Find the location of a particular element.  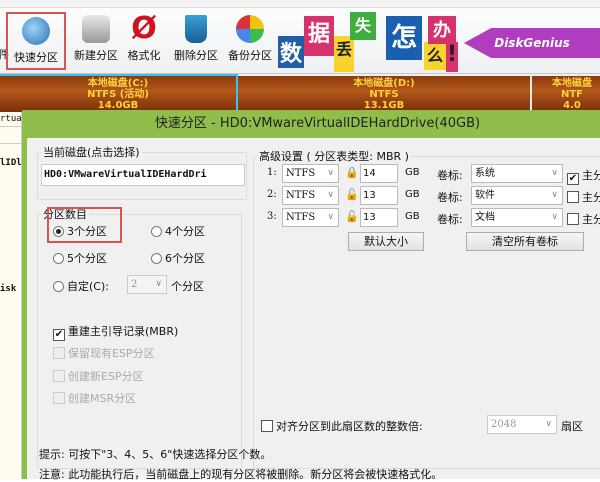

radio-3-partitions: 3个分区 is located at coordinates (80, 231).